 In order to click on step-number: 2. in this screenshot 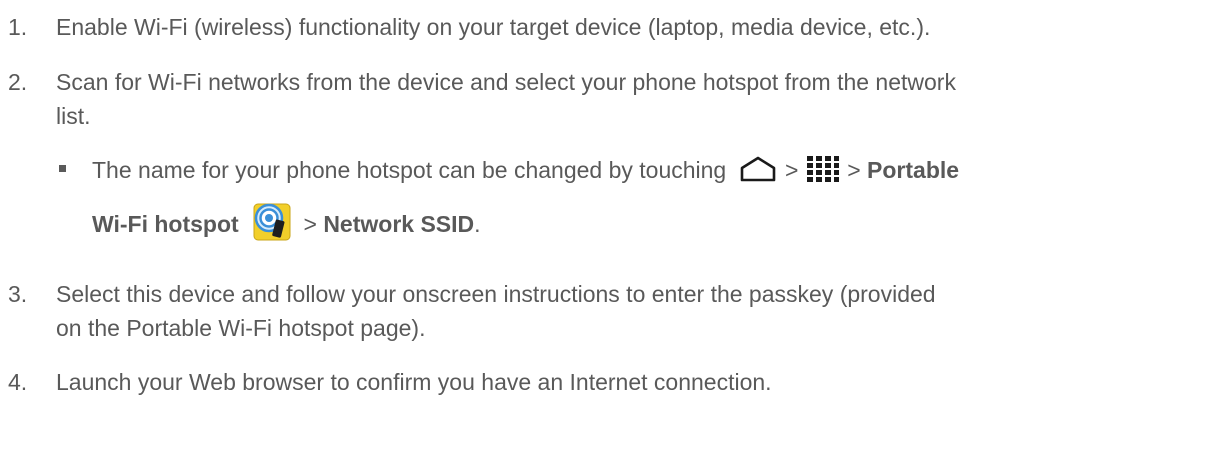, I will do `click(18, 82)`.